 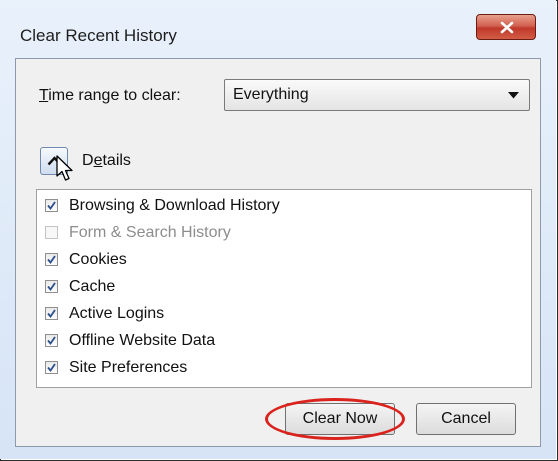 What do you see at coordinates (282, 206) in the screenshot?
I see `checkbox-item-browsing-download-history: Browsing & Download History` at bounding box center [282, 206].